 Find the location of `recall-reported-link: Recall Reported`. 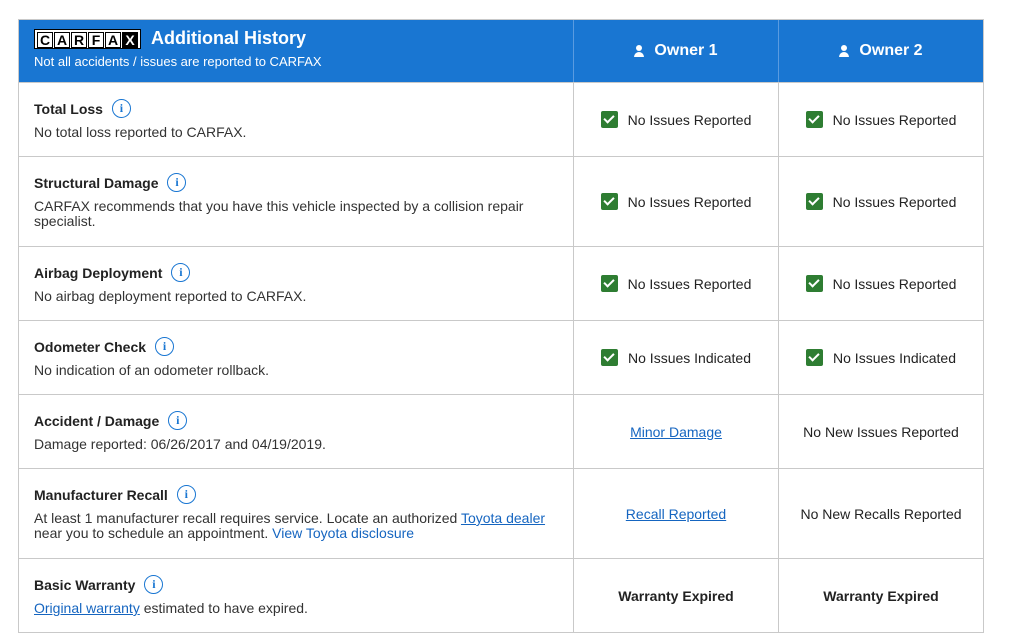

recall-reported-link: Recall Reported is located at coordinates (676, 514).